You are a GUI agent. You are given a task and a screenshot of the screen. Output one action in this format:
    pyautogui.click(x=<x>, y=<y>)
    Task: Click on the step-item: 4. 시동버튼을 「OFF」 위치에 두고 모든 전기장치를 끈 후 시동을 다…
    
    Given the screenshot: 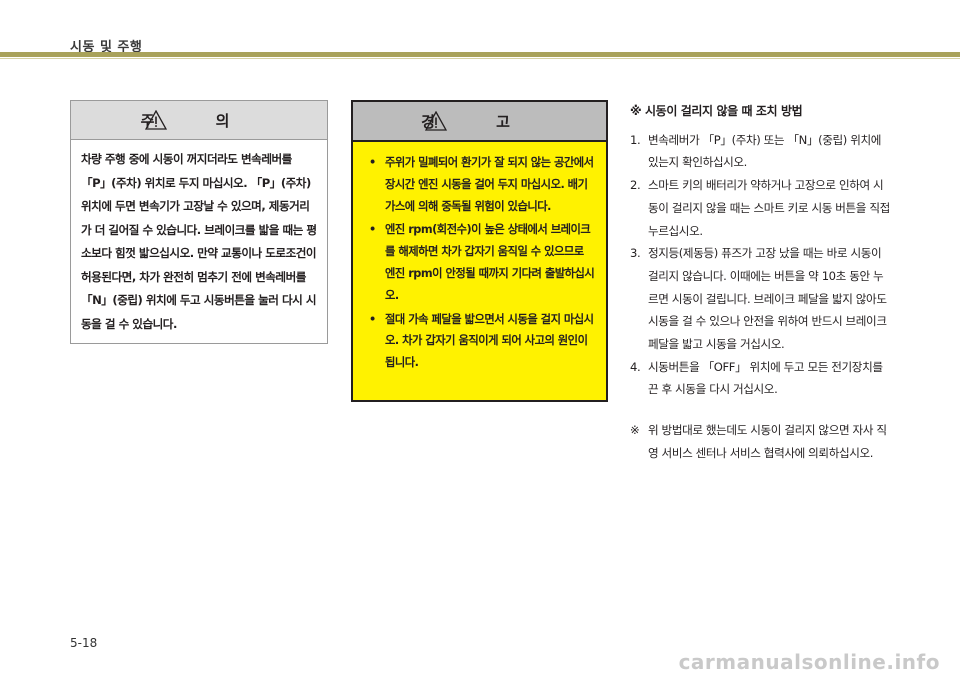 What is the action you would take?
    pyautogui.click(x=761, y=378)
    